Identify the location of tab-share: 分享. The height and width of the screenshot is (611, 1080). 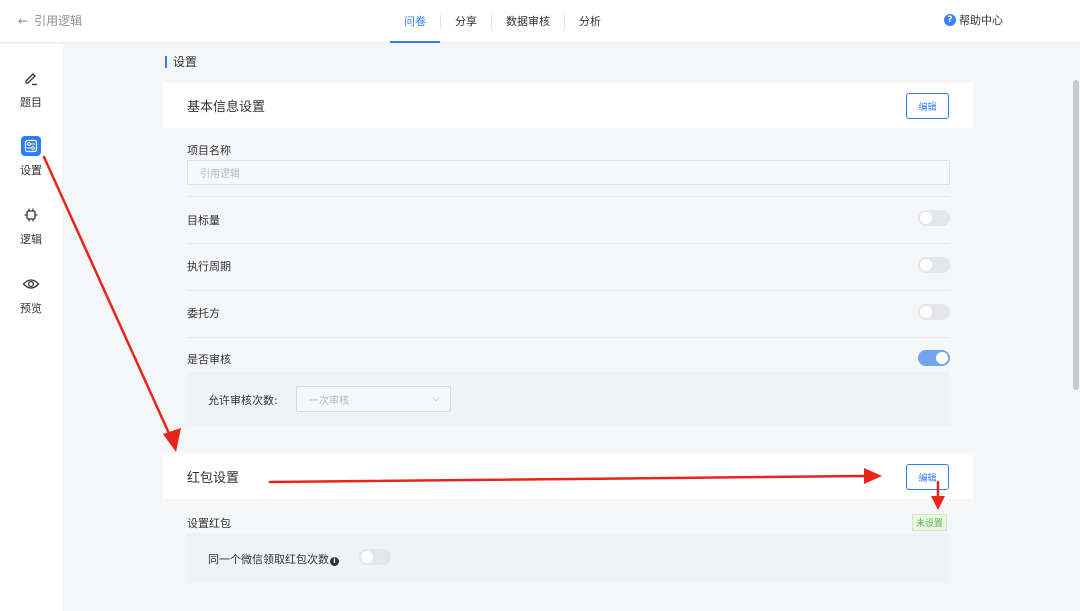
(466, 21).